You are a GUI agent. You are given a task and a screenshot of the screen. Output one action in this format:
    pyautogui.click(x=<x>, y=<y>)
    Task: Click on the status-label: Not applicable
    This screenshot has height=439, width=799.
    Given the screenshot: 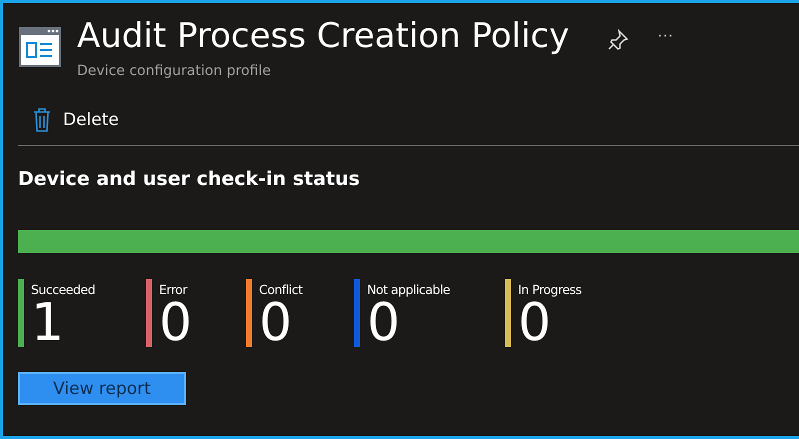 What is the action you would take?
    pyautogui.click(x=408, y=289)
    